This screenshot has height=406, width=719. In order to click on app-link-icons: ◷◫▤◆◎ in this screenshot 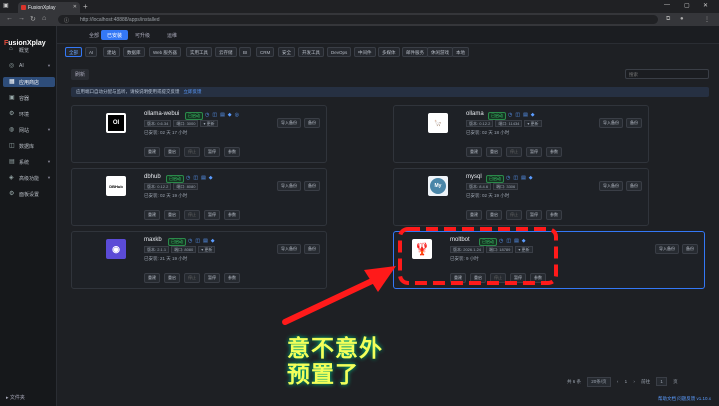, I will do `click(223, 115)`.